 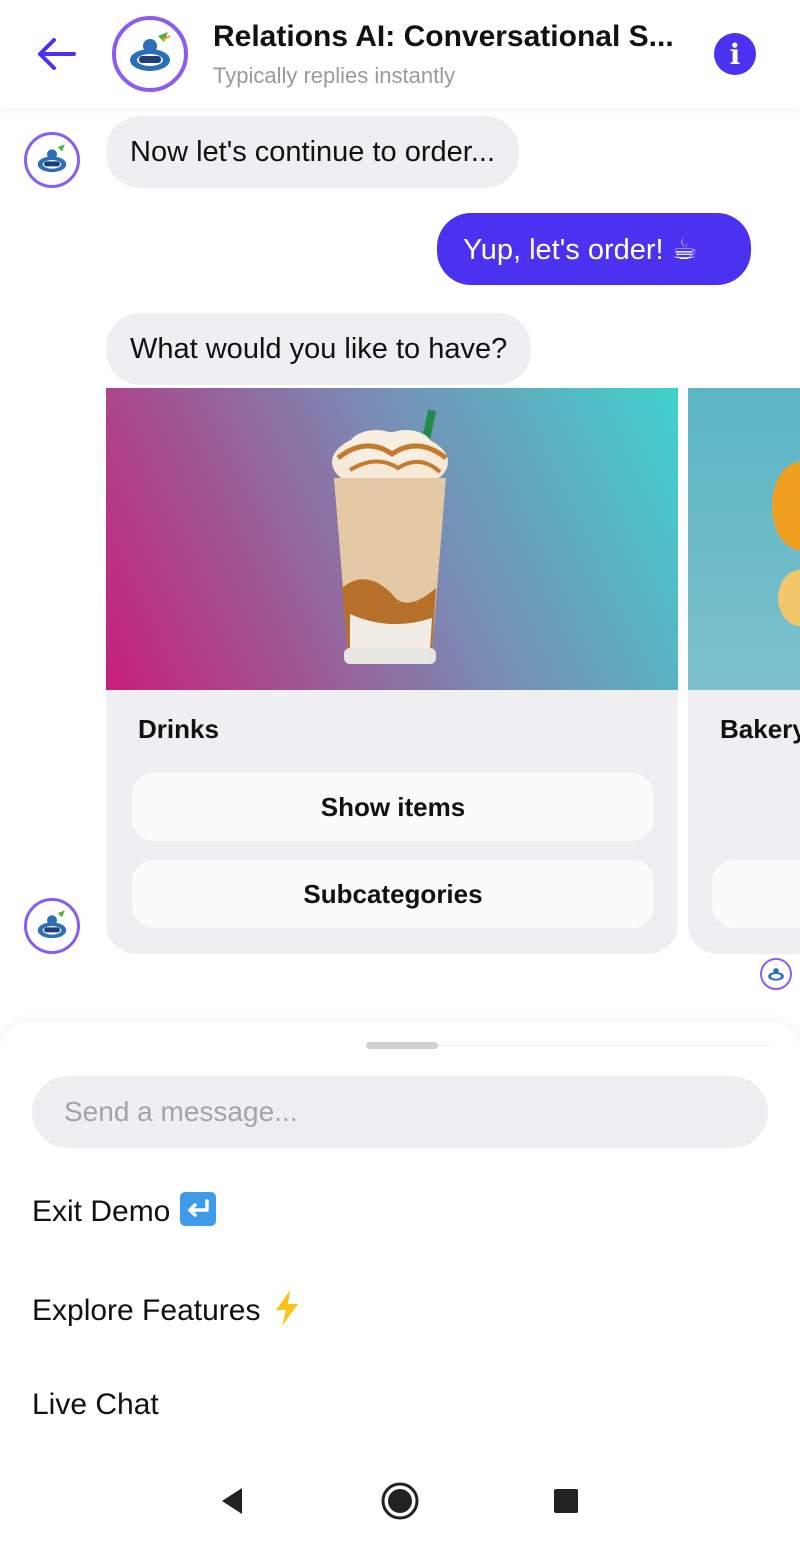 I want to click on nav-back-button, so click(x=232, y=1501).